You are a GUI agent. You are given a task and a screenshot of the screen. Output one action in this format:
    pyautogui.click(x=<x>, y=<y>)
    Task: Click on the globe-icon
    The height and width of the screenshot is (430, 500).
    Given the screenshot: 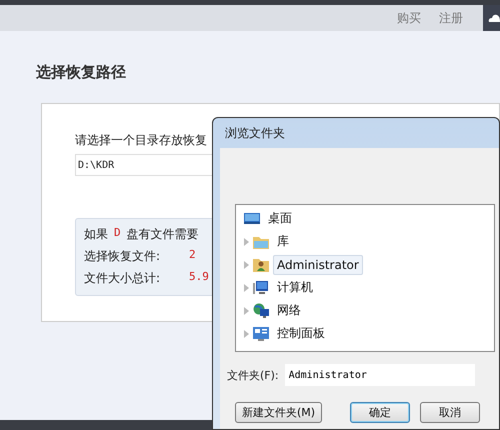 What is the action you would take?
    pyautogui.click(x=261, y=310)
    